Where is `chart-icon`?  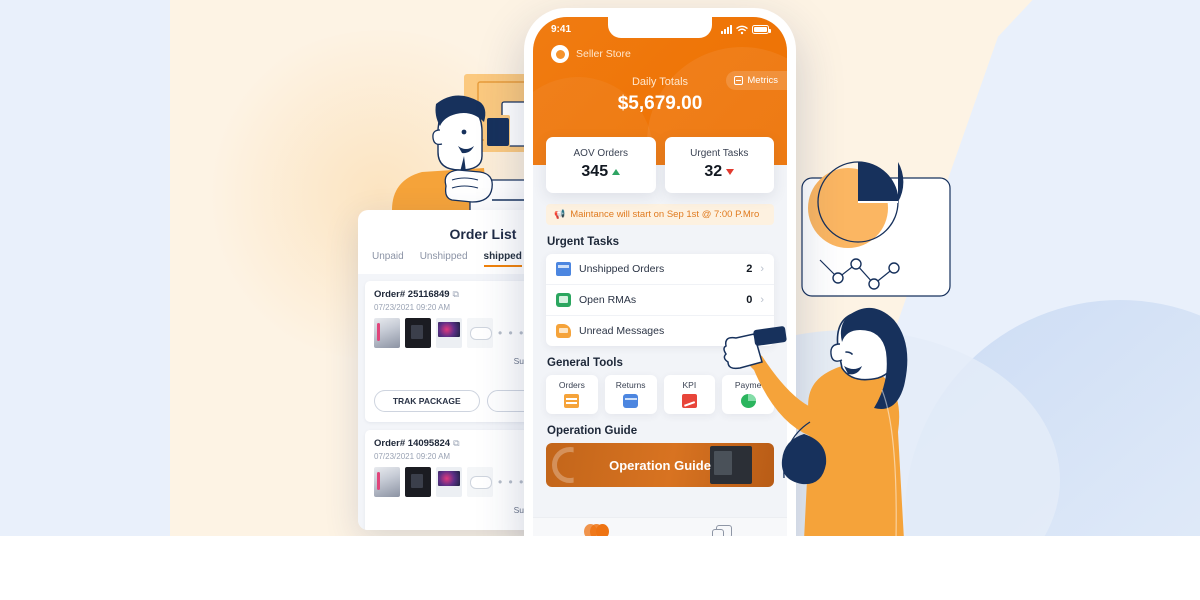
chart-icon is located at coordinates (689, 401).